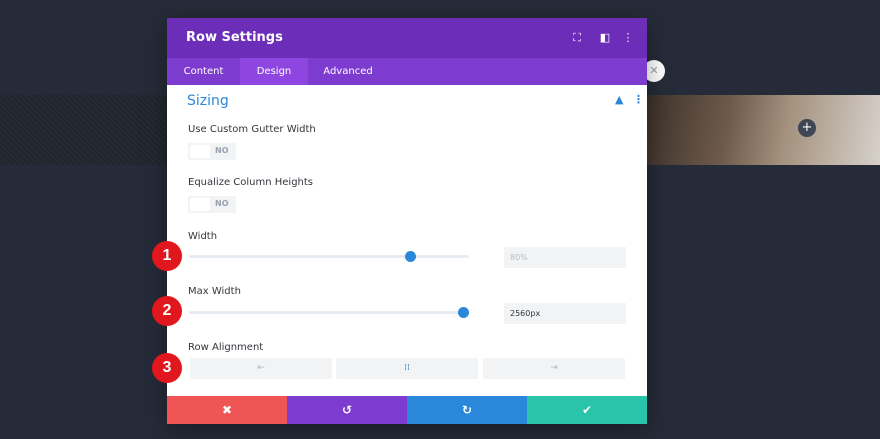 This screenshot has height=439, width=880. I want to click on max-width-input, so click(565, 313).